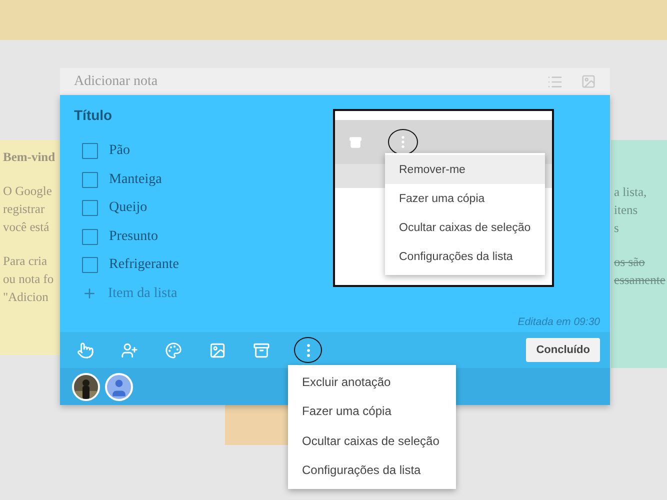  I want to click on menu-item: Fazer uma cópia, so click(372, 411).